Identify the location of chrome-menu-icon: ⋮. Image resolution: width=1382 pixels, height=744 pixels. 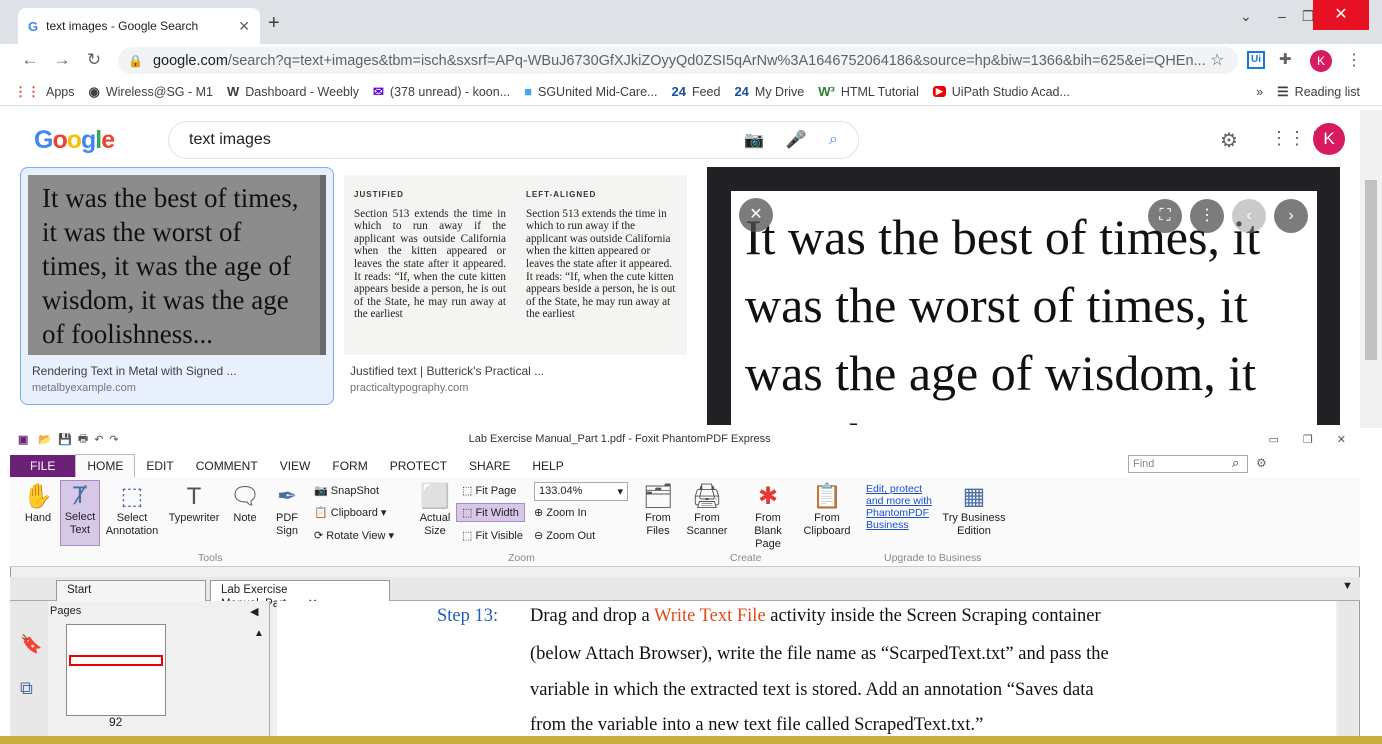
(1354, 60).